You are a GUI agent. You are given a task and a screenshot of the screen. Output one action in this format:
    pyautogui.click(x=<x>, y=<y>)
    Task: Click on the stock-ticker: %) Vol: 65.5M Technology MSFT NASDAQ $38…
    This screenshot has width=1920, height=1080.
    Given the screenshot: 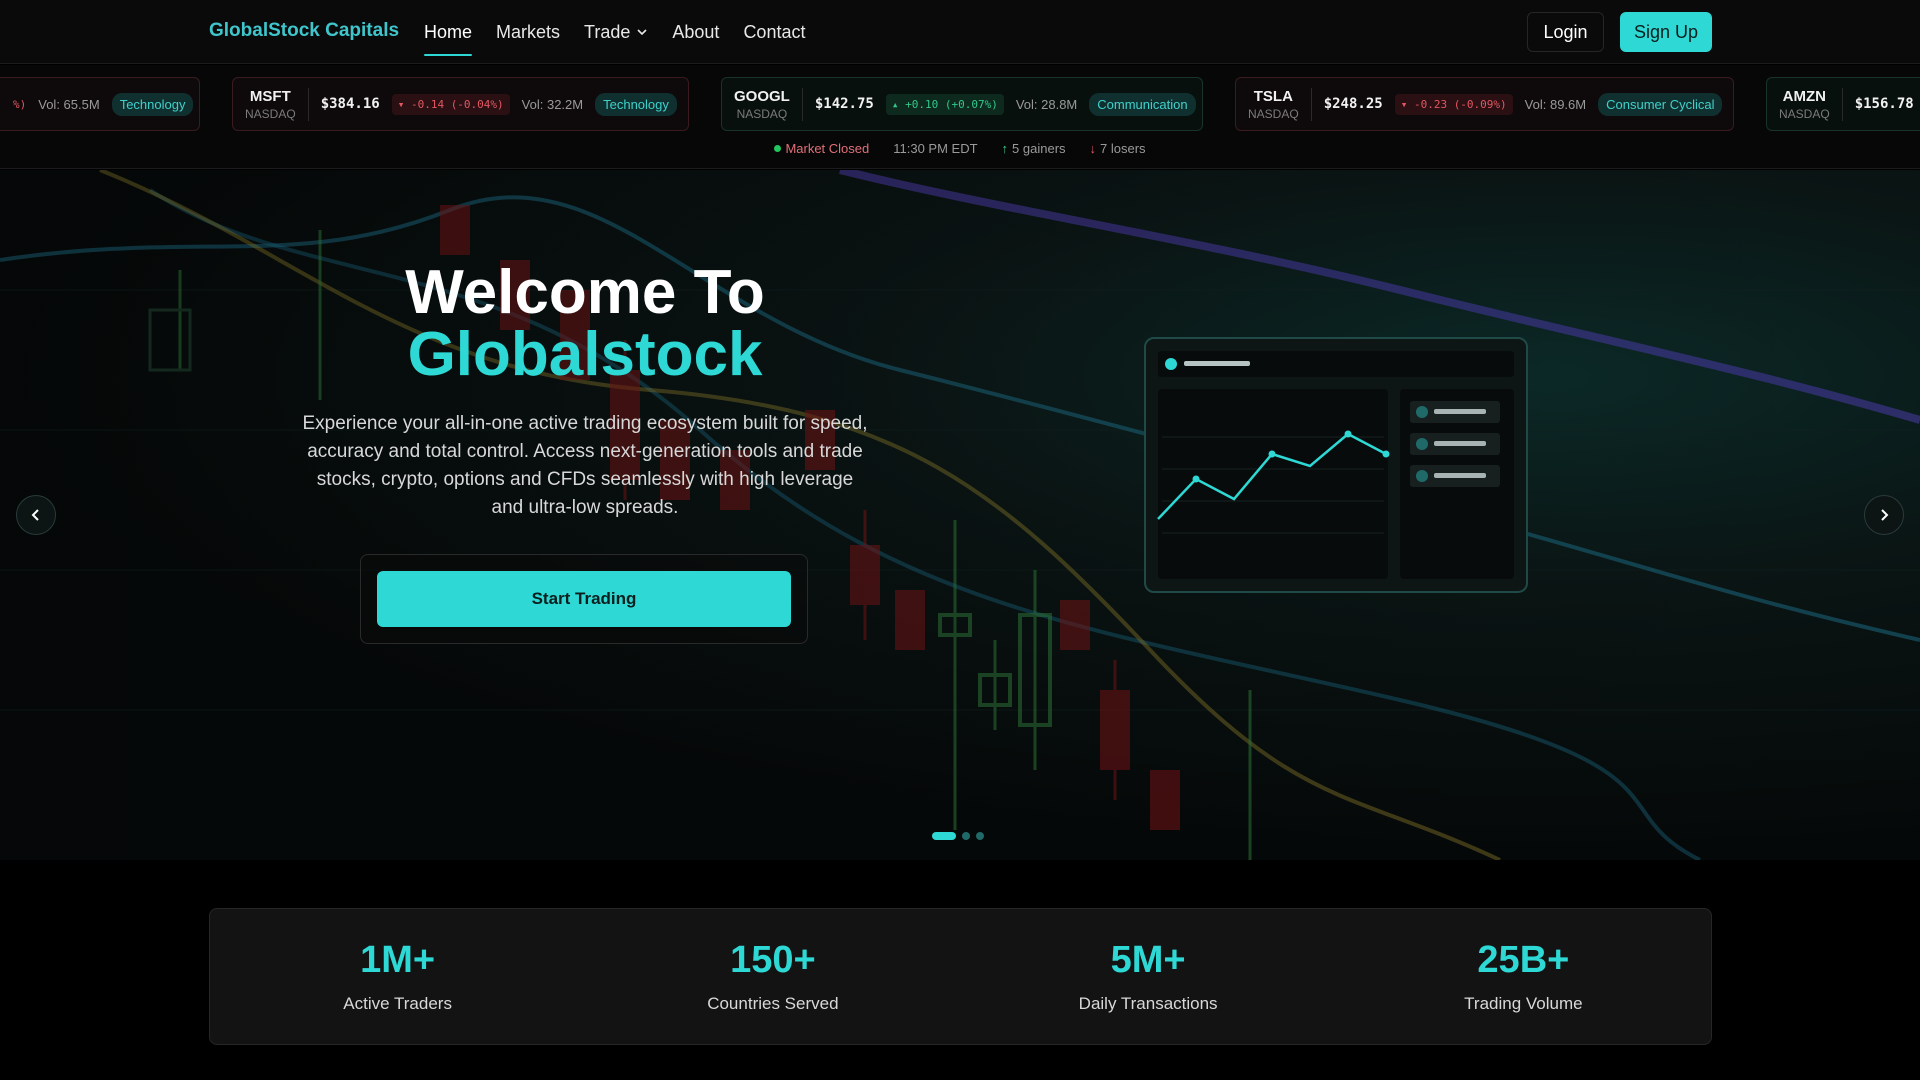 What is the action you would take?
    pyautogui.click(x=960, y=117)
    